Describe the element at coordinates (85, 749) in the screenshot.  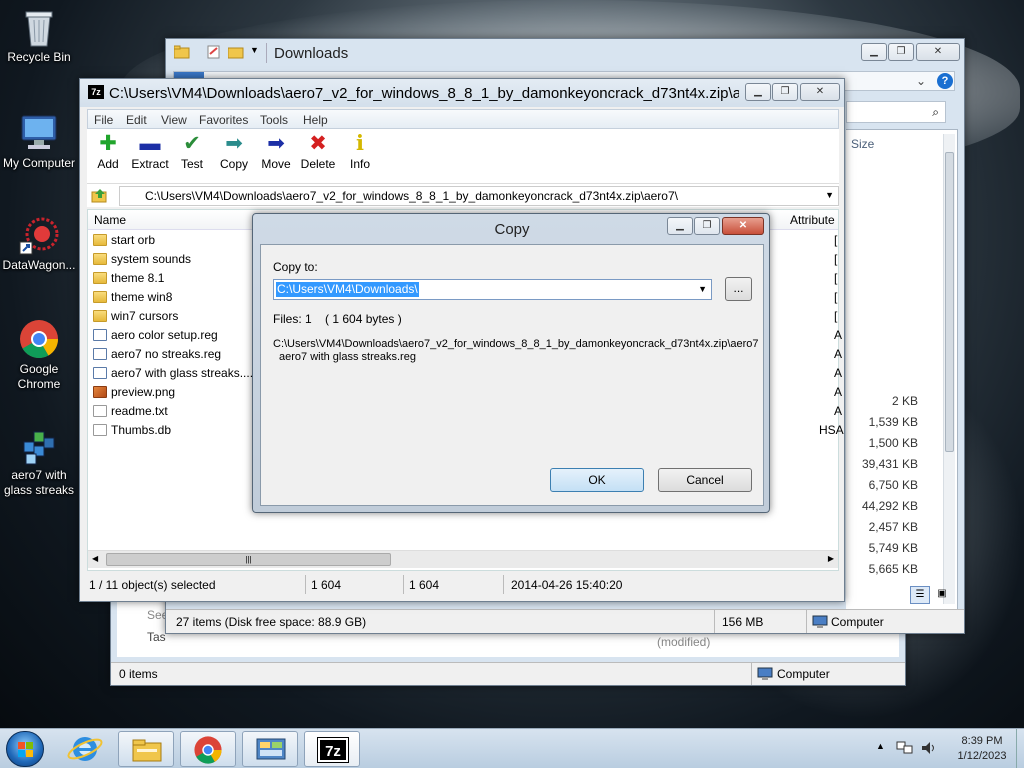
I see `internet-explorer-icon` at that location.